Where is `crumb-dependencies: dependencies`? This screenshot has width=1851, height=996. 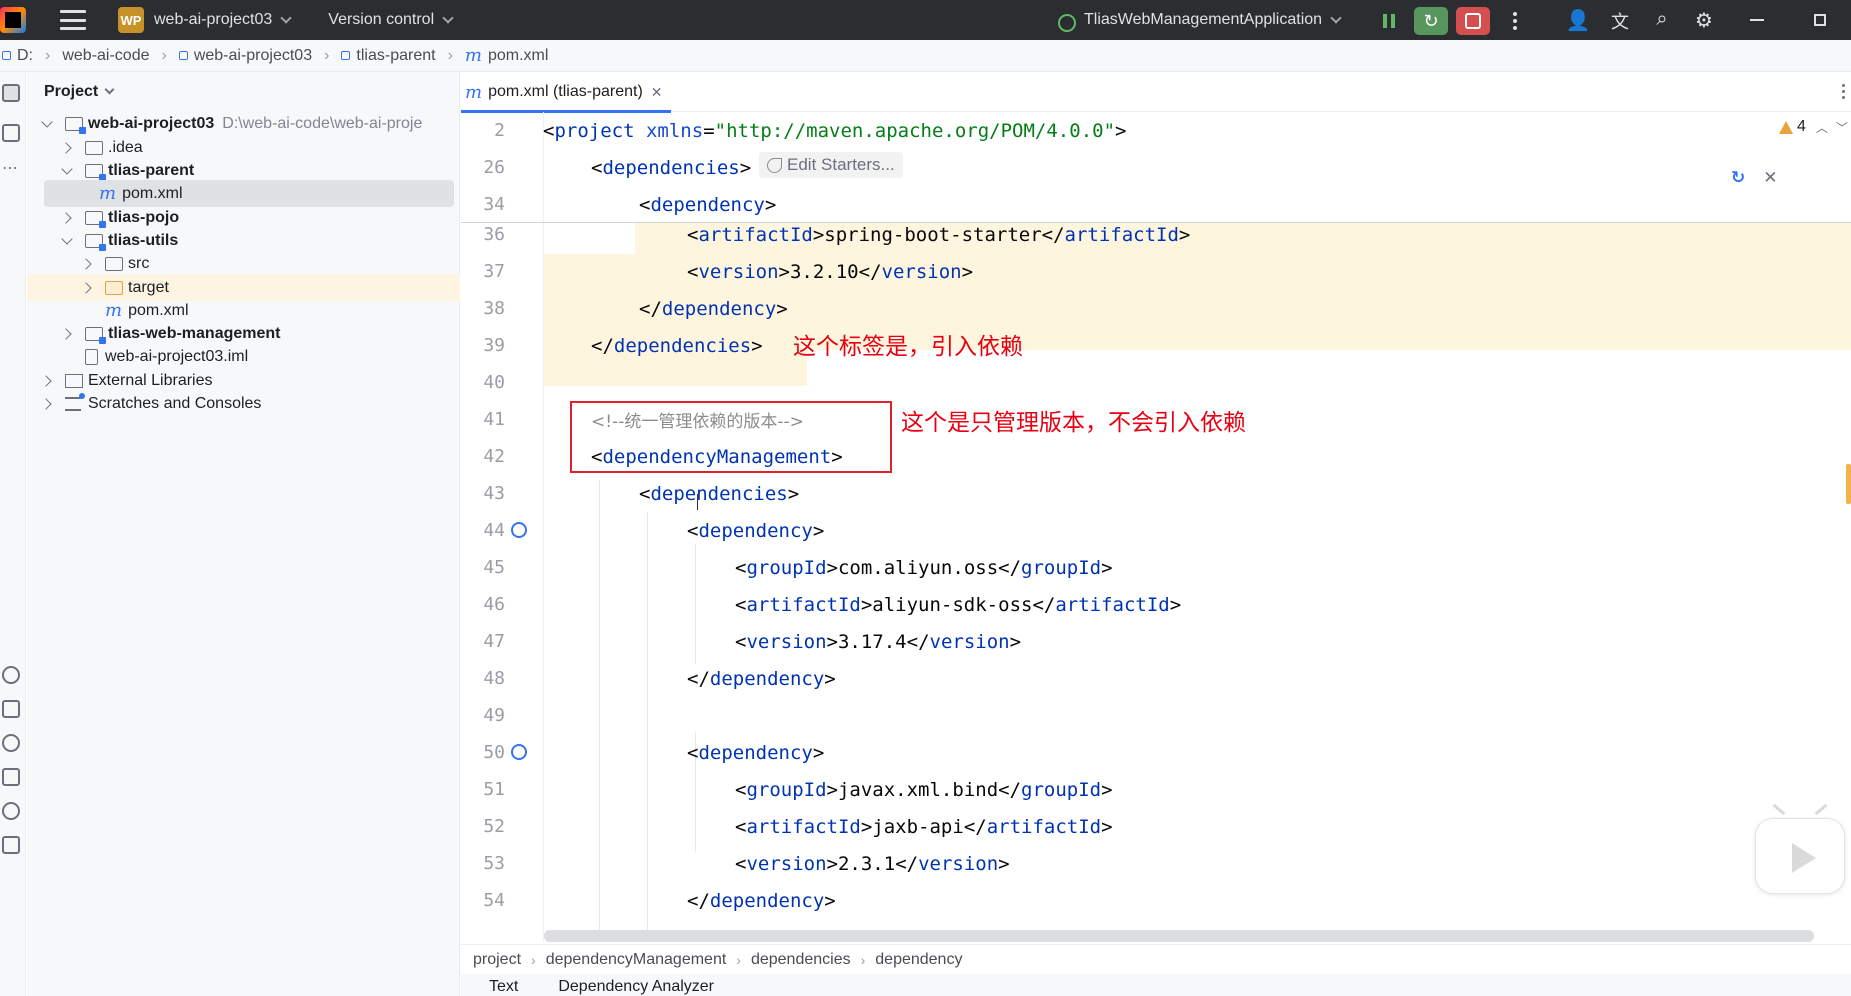 crumb-dependencies: dependencies is located at coordinates (801, 960).